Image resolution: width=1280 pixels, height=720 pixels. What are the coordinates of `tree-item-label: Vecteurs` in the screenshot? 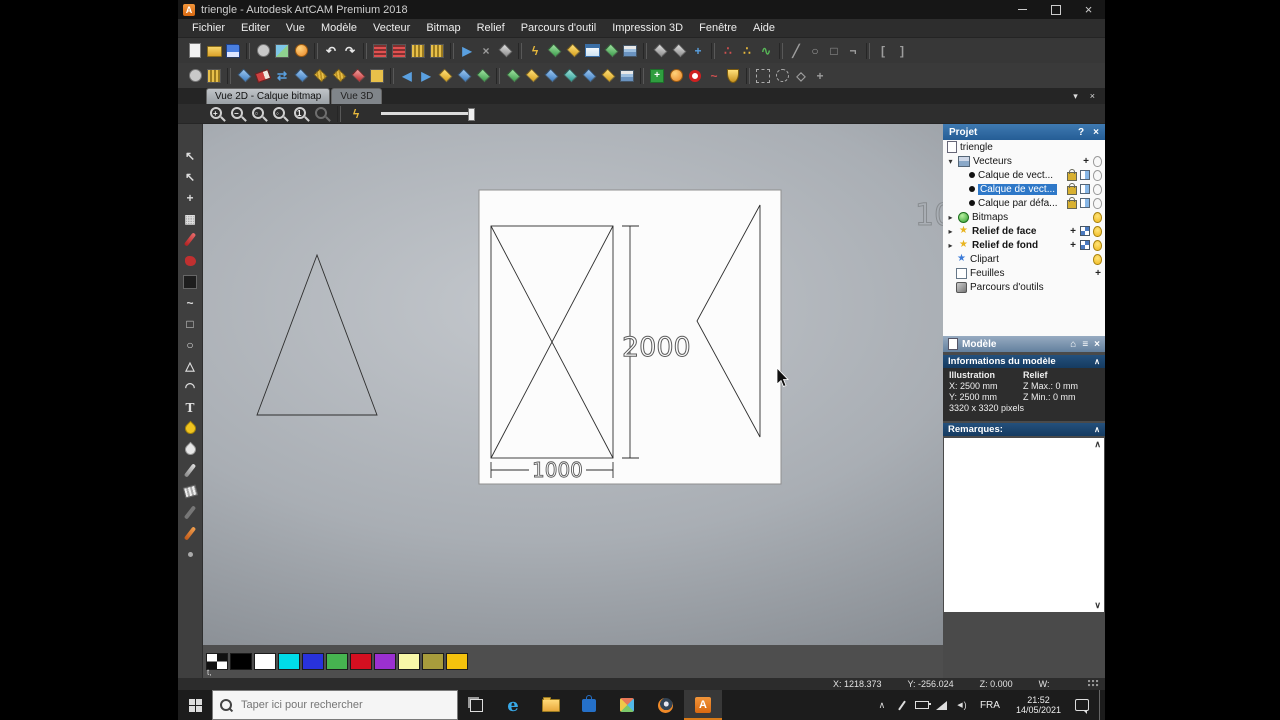 It's located at (992, 161).